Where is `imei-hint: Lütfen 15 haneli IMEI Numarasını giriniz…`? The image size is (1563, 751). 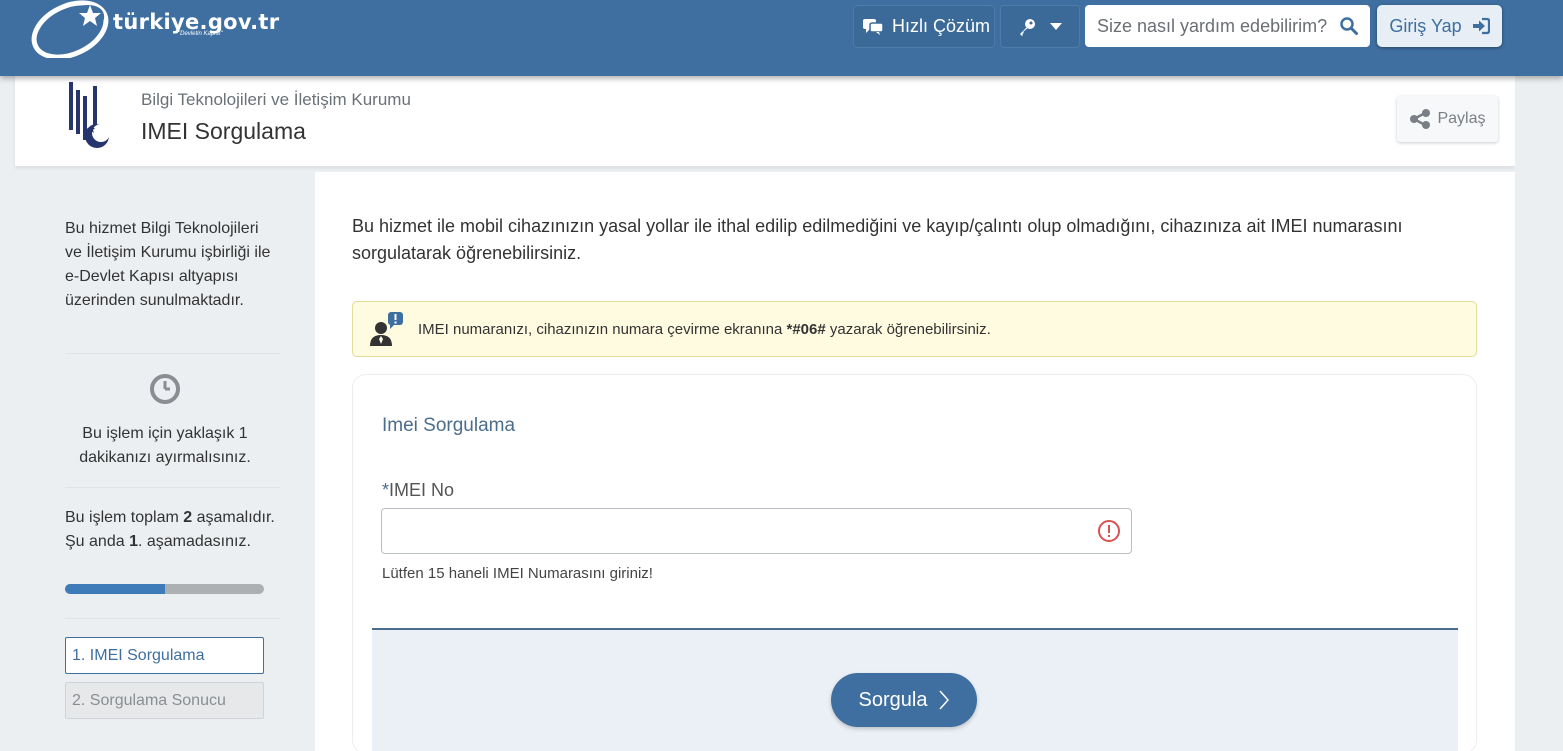
imei-hint: Lütfen 15 haneli IMEI Numarasını giriniz… is located at coordinates (517, 573).